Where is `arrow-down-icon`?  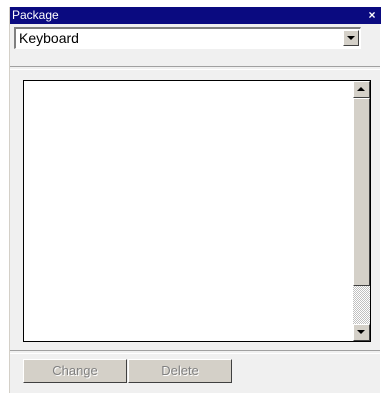
arrow-down-icon is located at coordinates (361, 332).